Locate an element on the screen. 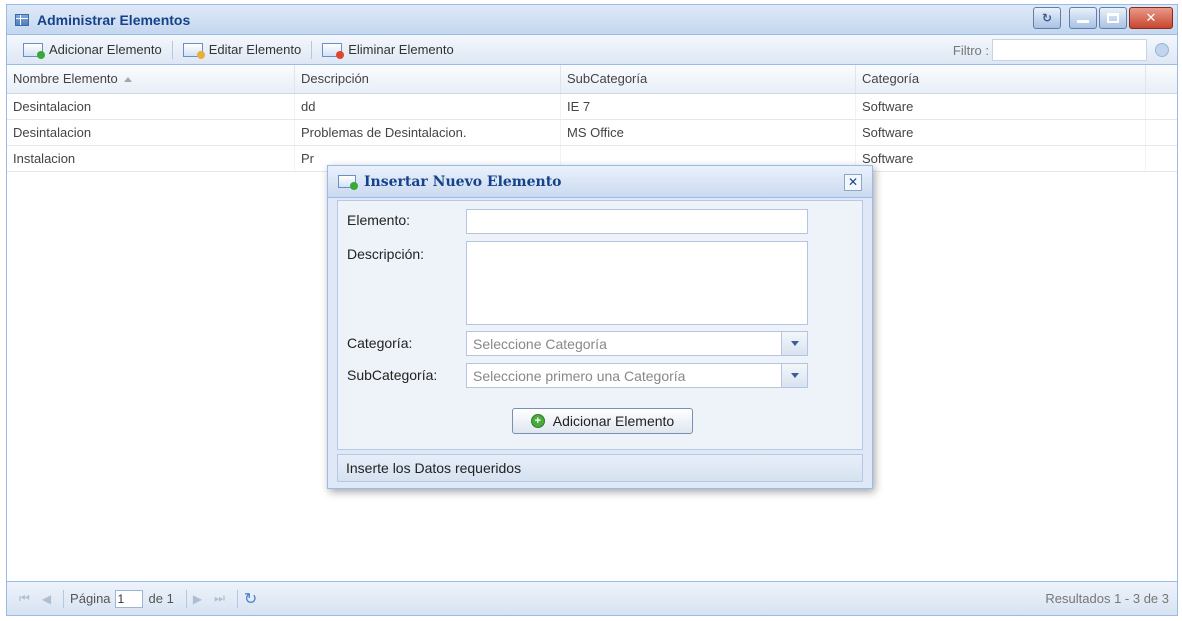 The height and width of the screenshot is (621, 1182). add-element-button: Adicionar Elemento is located at coordinates (97, 50).